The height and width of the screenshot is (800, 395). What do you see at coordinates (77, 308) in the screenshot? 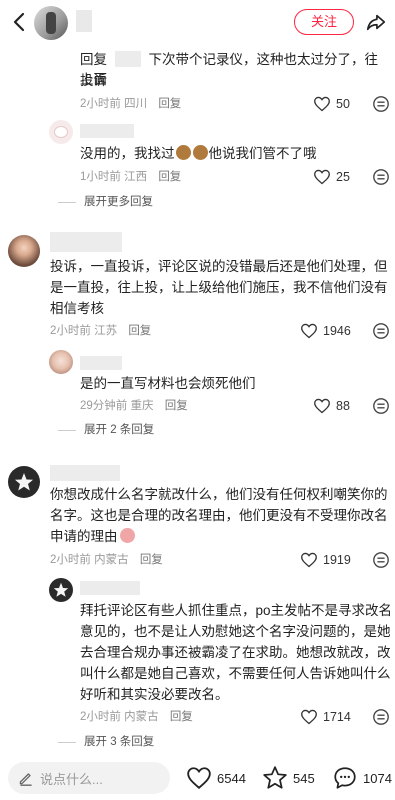
I see `comment-text-line: 相信考核` at bounding box center [77, 308].